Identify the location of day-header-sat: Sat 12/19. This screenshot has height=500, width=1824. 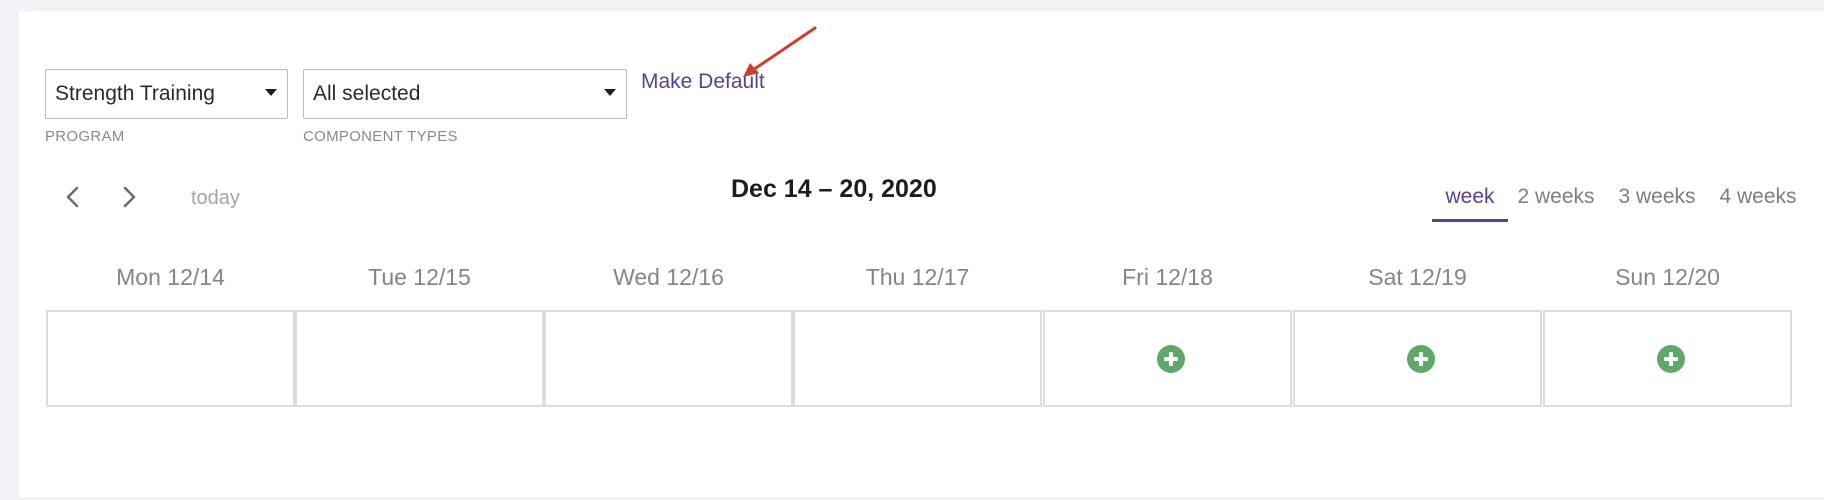
(1417, 277).